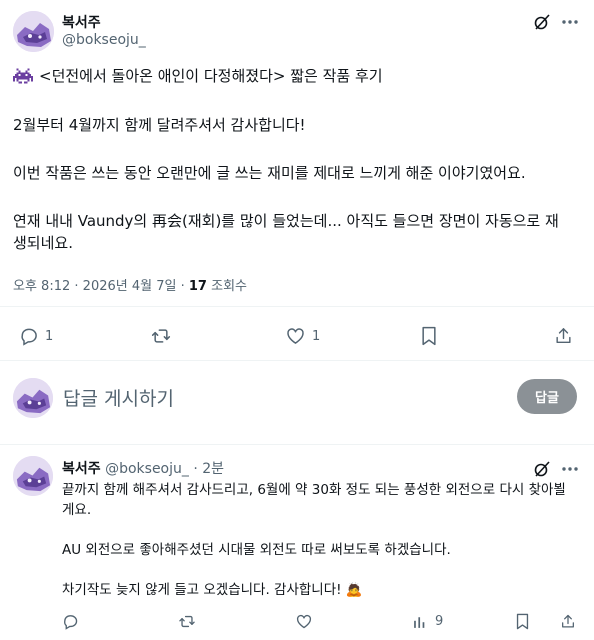  What do you see at coordinates (81, 469) in the screenshot?
I see `reply-author-name: 복서주` at bounding box center [81, 469].